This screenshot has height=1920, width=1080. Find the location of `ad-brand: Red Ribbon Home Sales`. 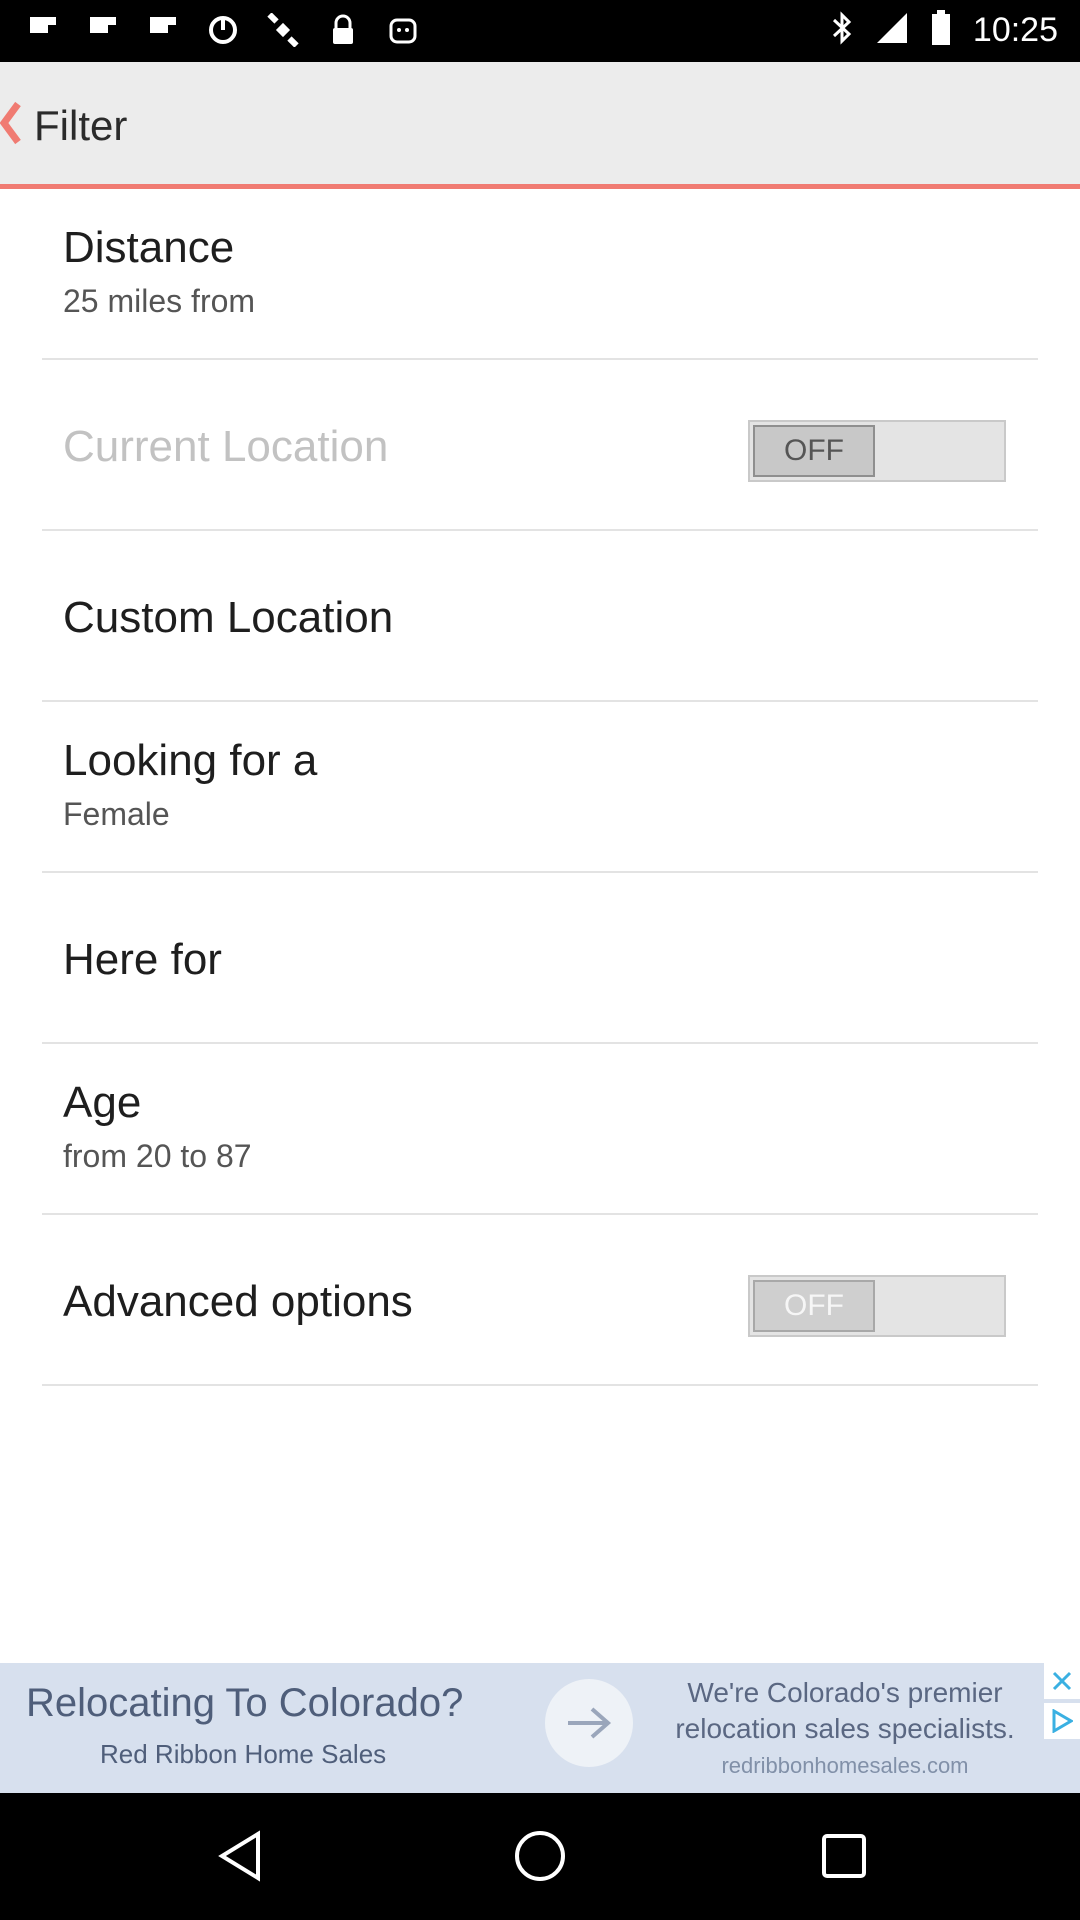

ad-brand: Red Ribbon Home Sales is located at coordinates (243, 1754).